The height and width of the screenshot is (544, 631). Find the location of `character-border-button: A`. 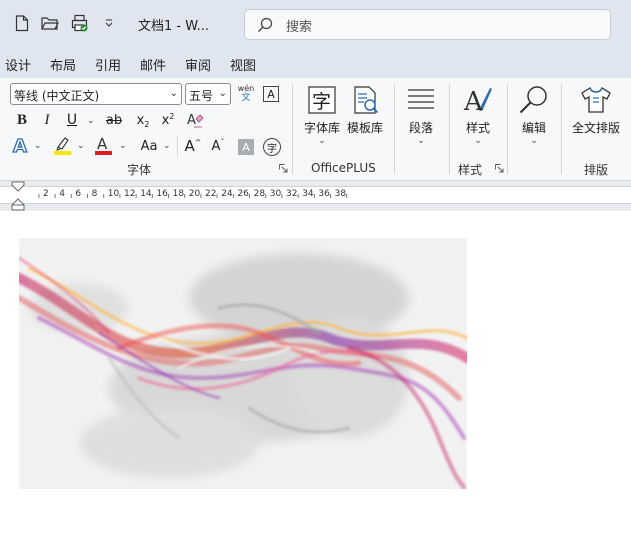

character-border-button: A is located at coordinates (271, 94).